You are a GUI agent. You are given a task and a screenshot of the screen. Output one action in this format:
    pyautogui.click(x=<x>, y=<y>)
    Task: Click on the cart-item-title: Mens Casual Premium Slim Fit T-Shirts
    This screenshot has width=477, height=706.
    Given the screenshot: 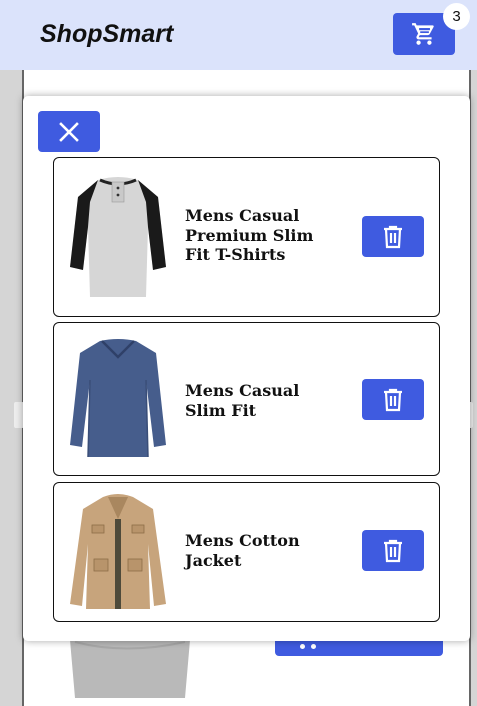 What is the action you would take?
    pyautogui.click(x=249, y=235)
    